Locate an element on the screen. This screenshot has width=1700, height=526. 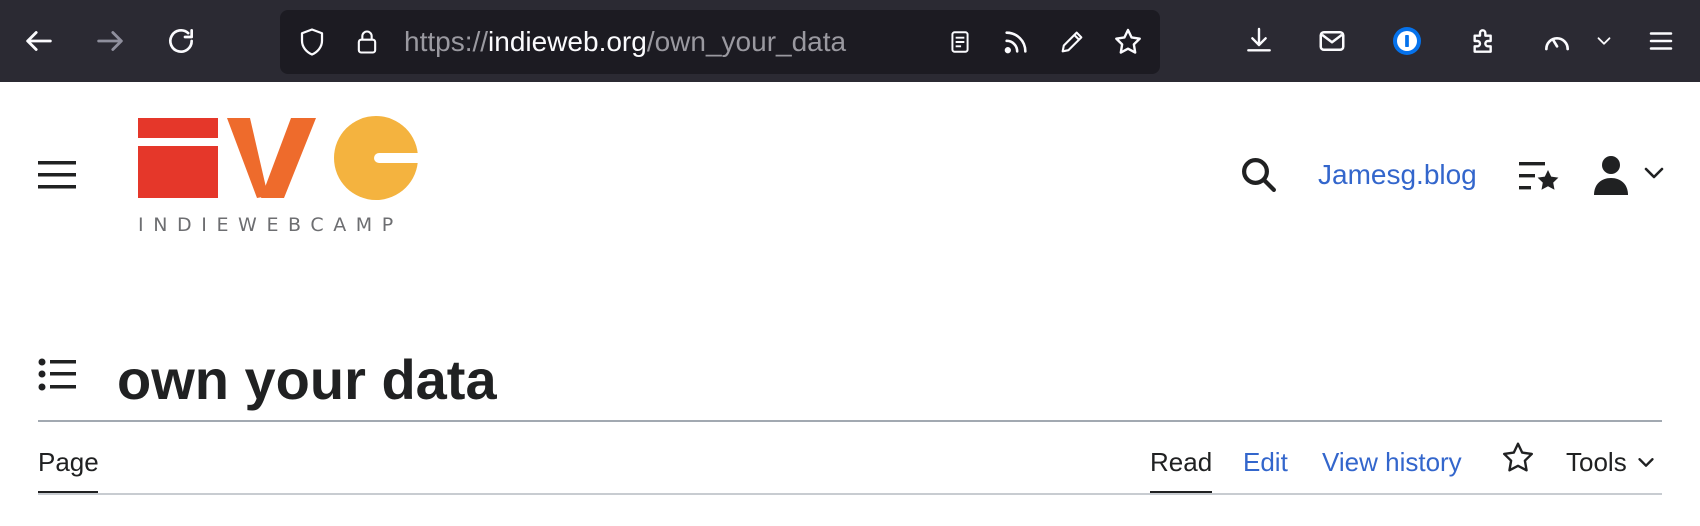
url-bar: https://indieweb.org/own_your_data is located at coordinates (720, 42).